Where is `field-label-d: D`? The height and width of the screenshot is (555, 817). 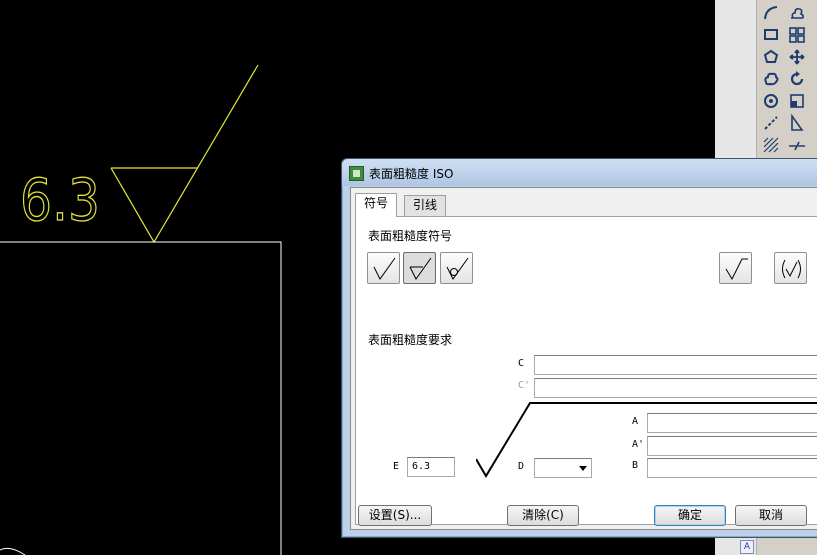
field-label-d: D is located at coordinates (521, 466).